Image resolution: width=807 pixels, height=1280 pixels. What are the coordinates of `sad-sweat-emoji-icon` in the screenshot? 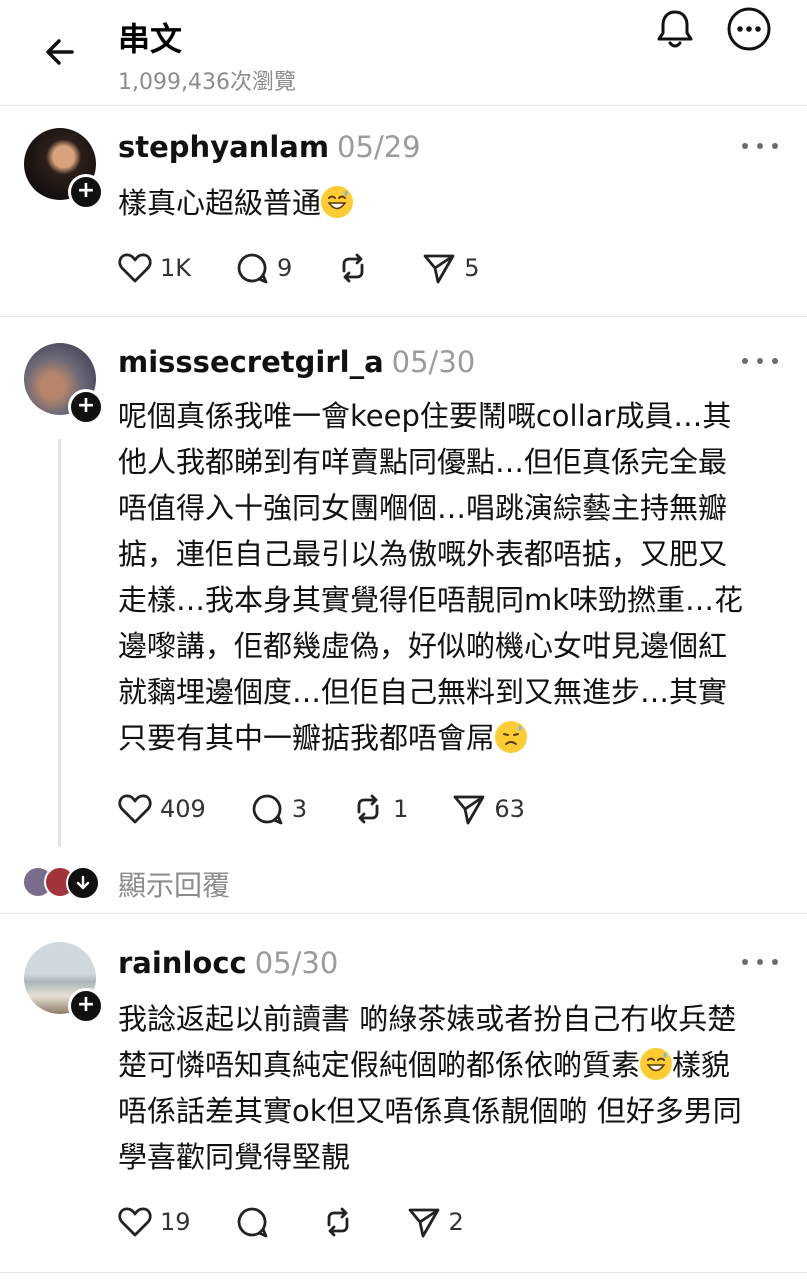 It's located at (511, 737).